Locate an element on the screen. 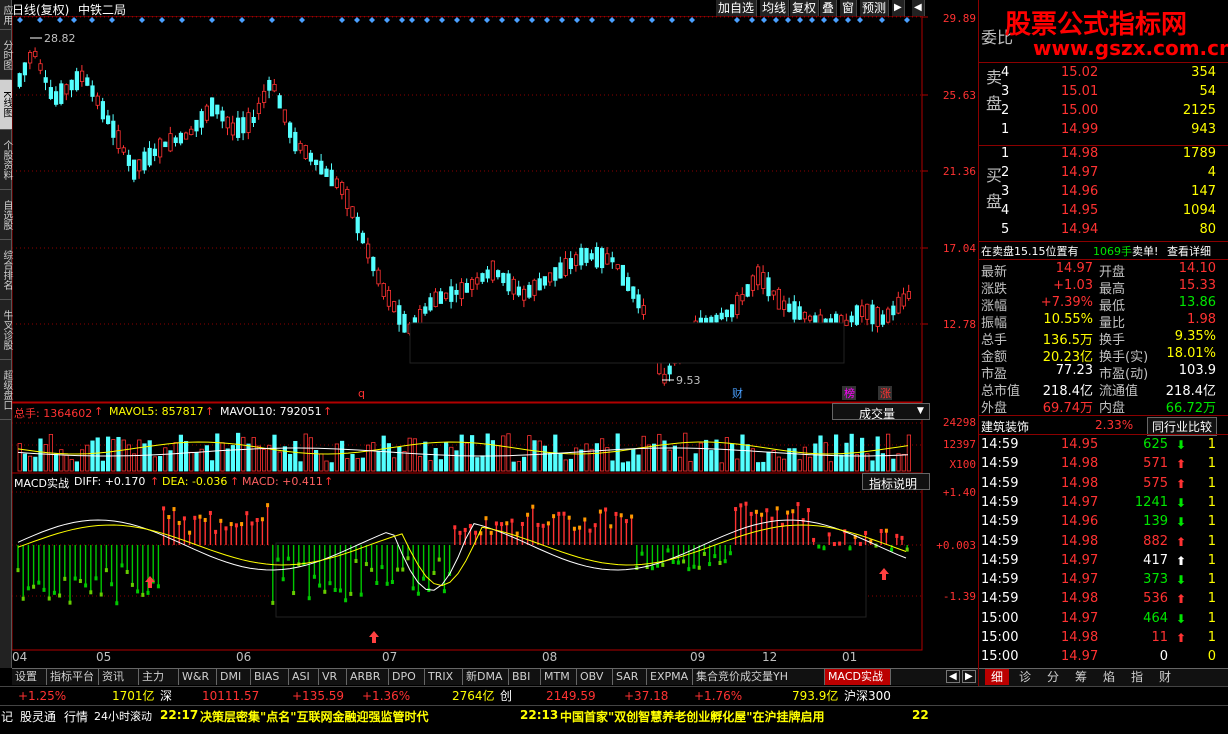  bid-price: 14.98 is located at coordinates (1079, 153).